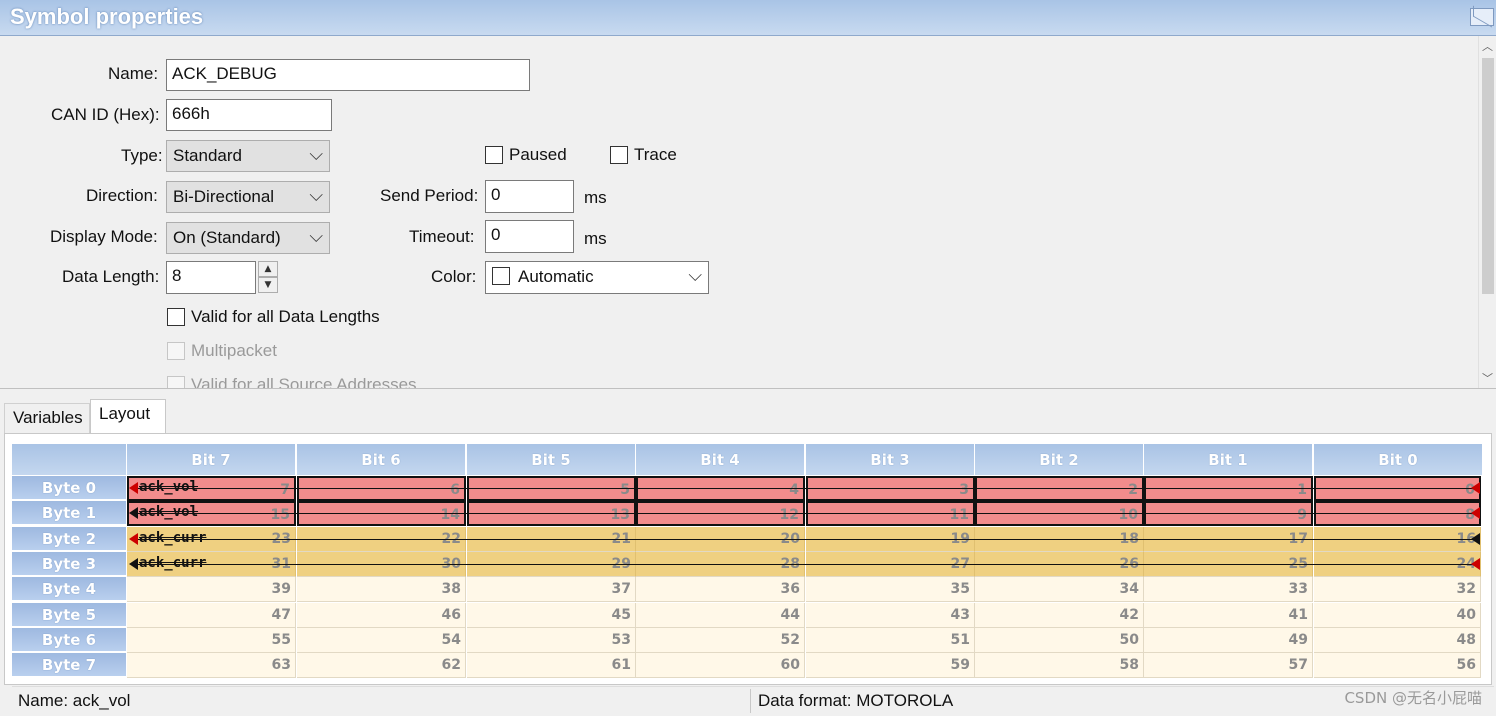 The width and height of the screenshot is (1496, 716). I want to click on byte-header: Byte 6, so click(69, 639).